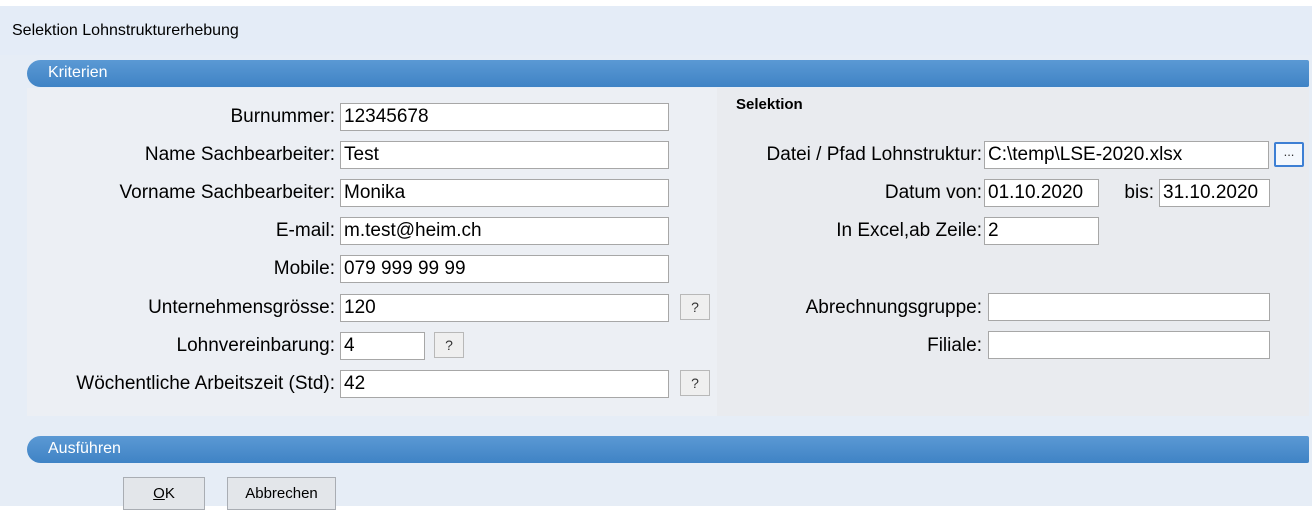 The height and width of the screenshot is (515, 1312). What do you see at coordinates (1129, 345) in the screenshot?
I see `filiale-field` at bounding box center [1129, 345].